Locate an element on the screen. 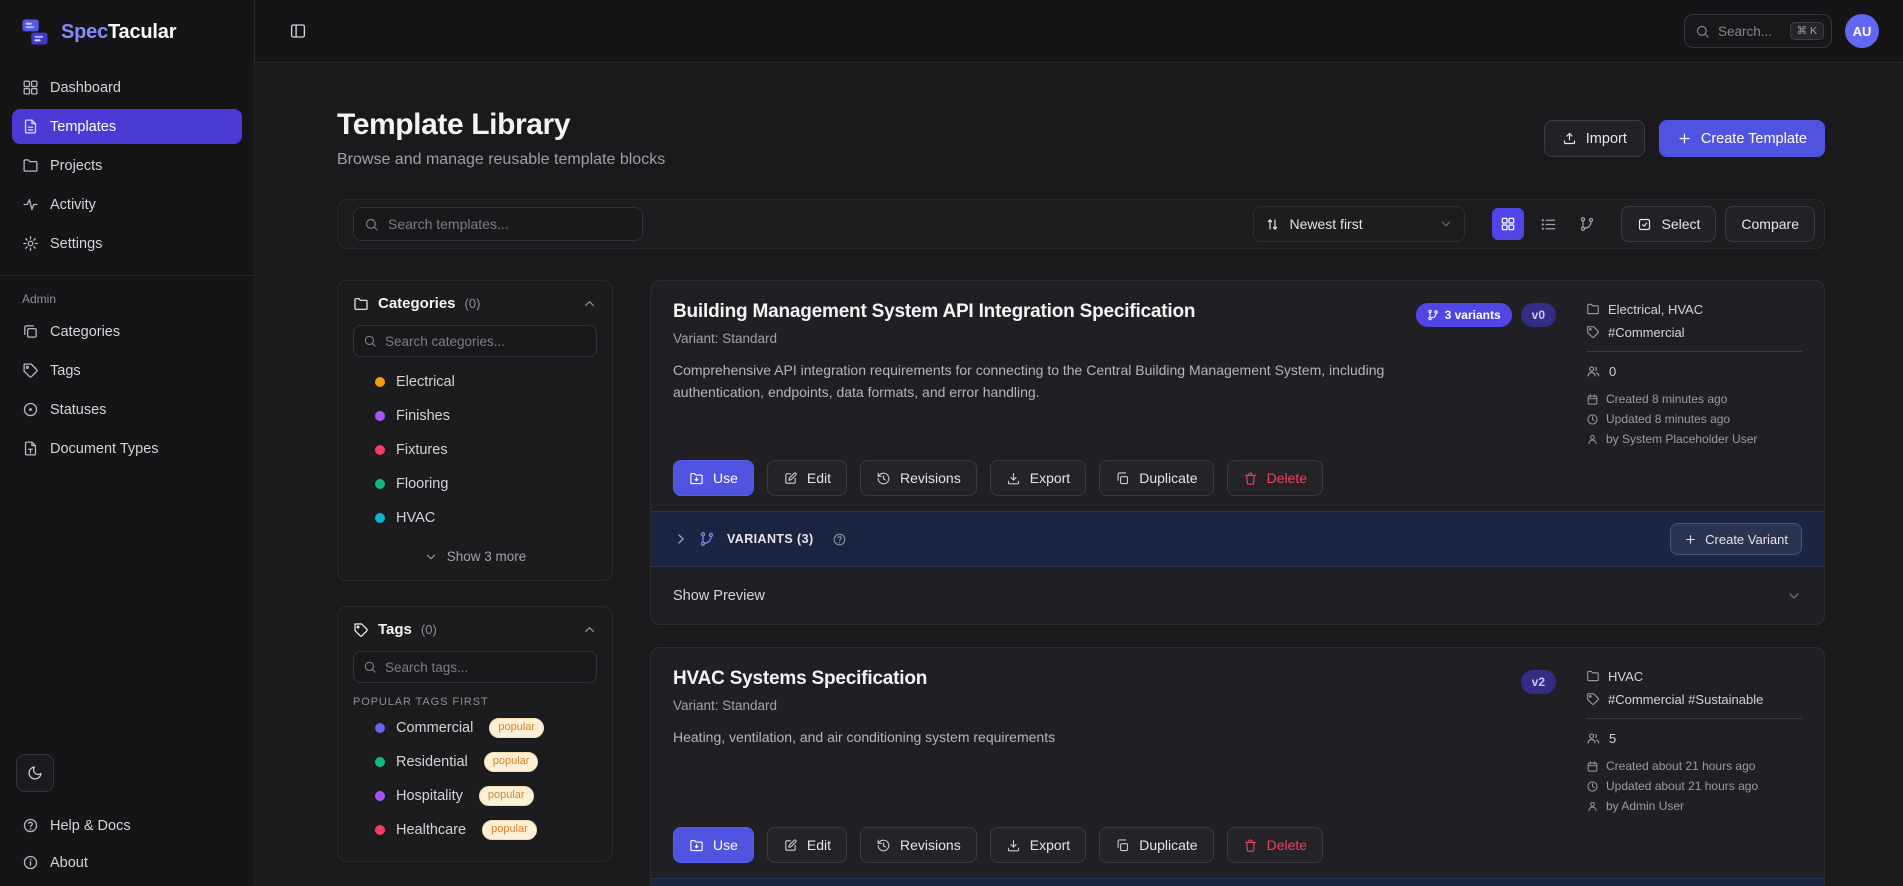  edit-button-label: Edit is located at coordinates (819, 478).